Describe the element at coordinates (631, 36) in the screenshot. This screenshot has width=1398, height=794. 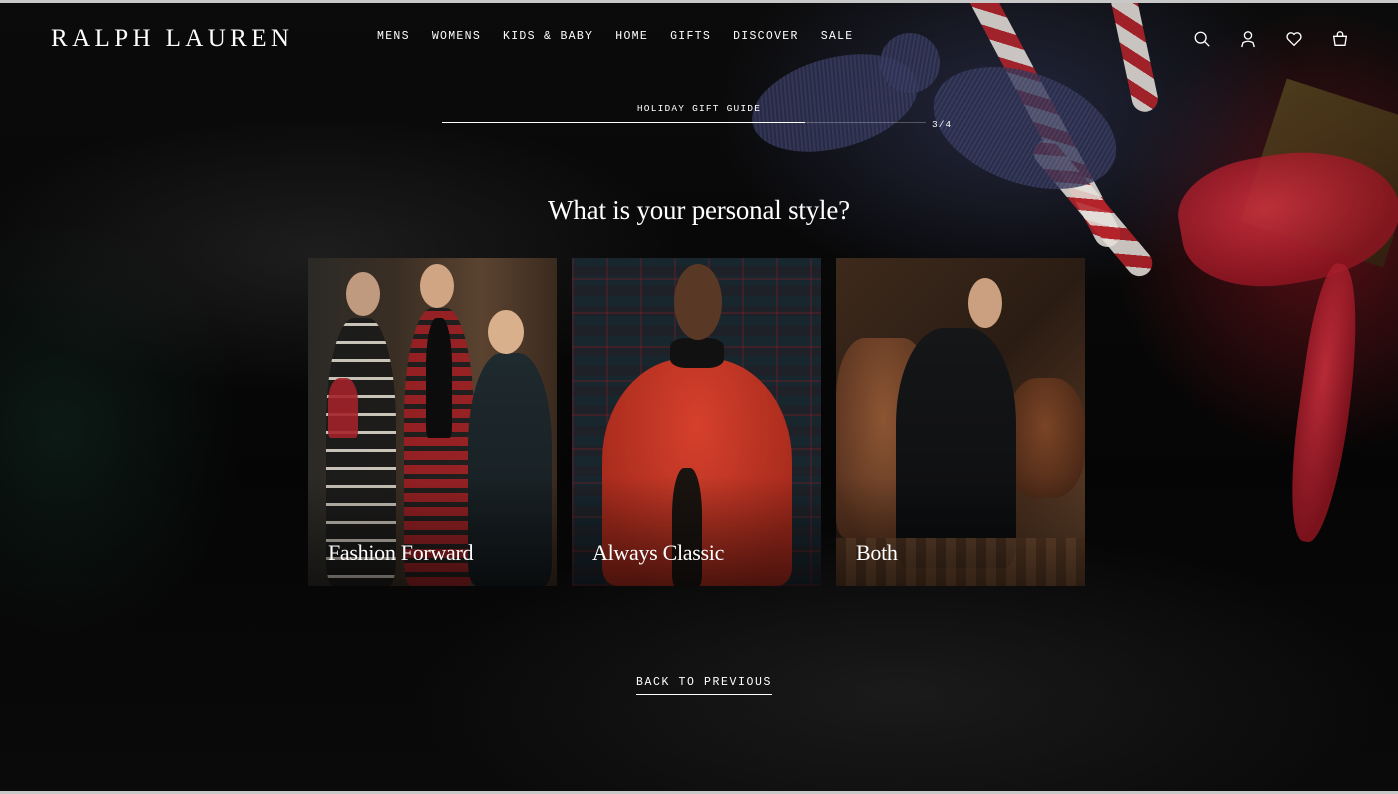
I see `nav-item-home: HOME` at that location.